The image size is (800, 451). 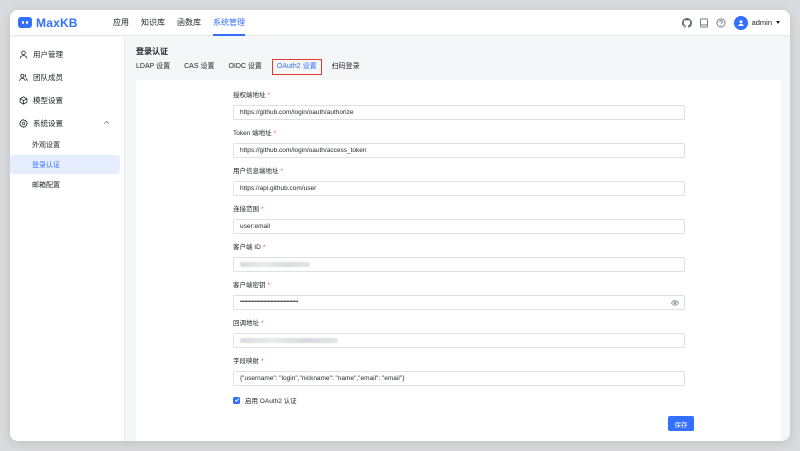 I want to click on user-avatar-icon, so click(x=740, y=22).